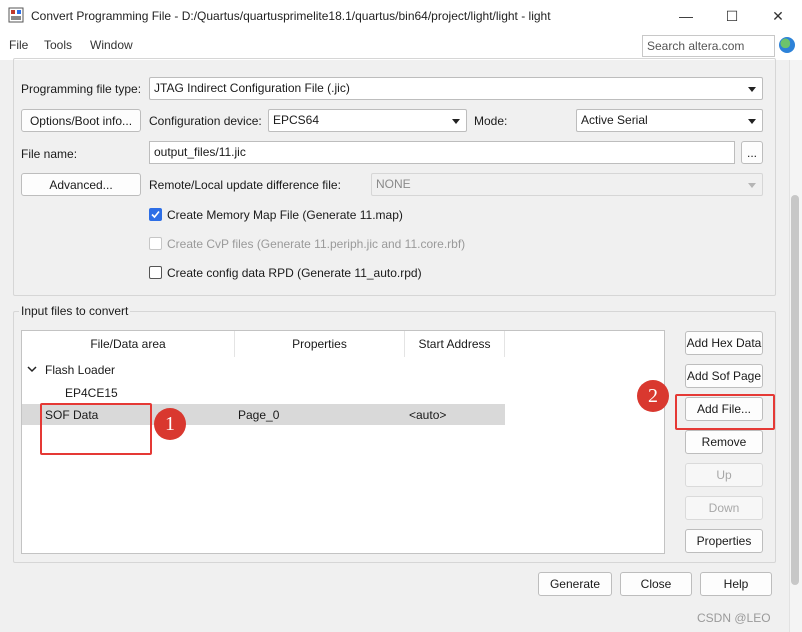 This screenshot has height=632, width=802. Describe the element at coordinates (724, 508) in the screenshot. I see `down-button: Down` at that location.